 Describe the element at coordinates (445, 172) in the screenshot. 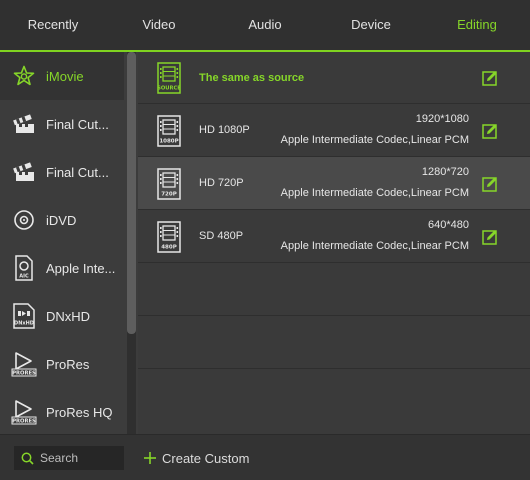

I see `preset-resolution: 1280*720` at that location.